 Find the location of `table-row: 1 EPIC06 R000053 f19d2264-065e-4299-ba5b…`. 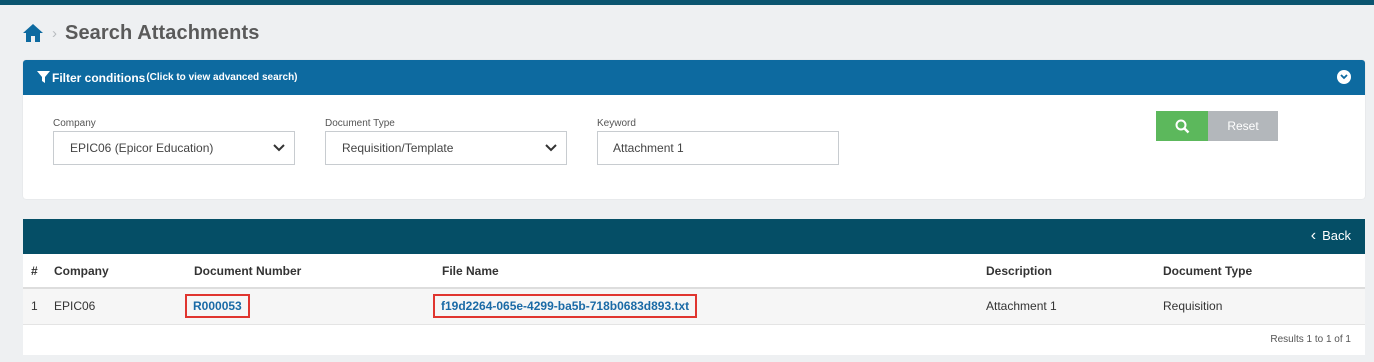

table-row: 1 EPIC06 R000053 f19d2264-065e-4299-ba5b… is located at coordinates (694, 306).